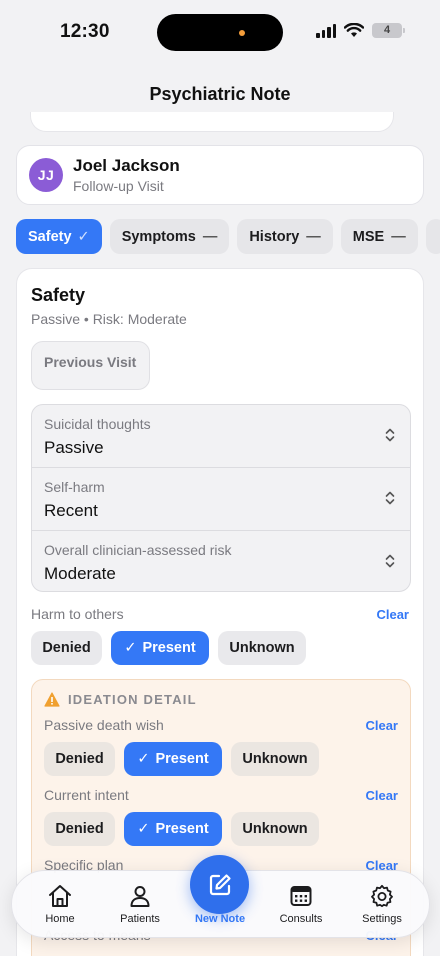 The width and height of the screenshot is (440, 956). I want to click on section-tabs: Safety ✓ Symptoms — History — MSE —, so click(228, 236).